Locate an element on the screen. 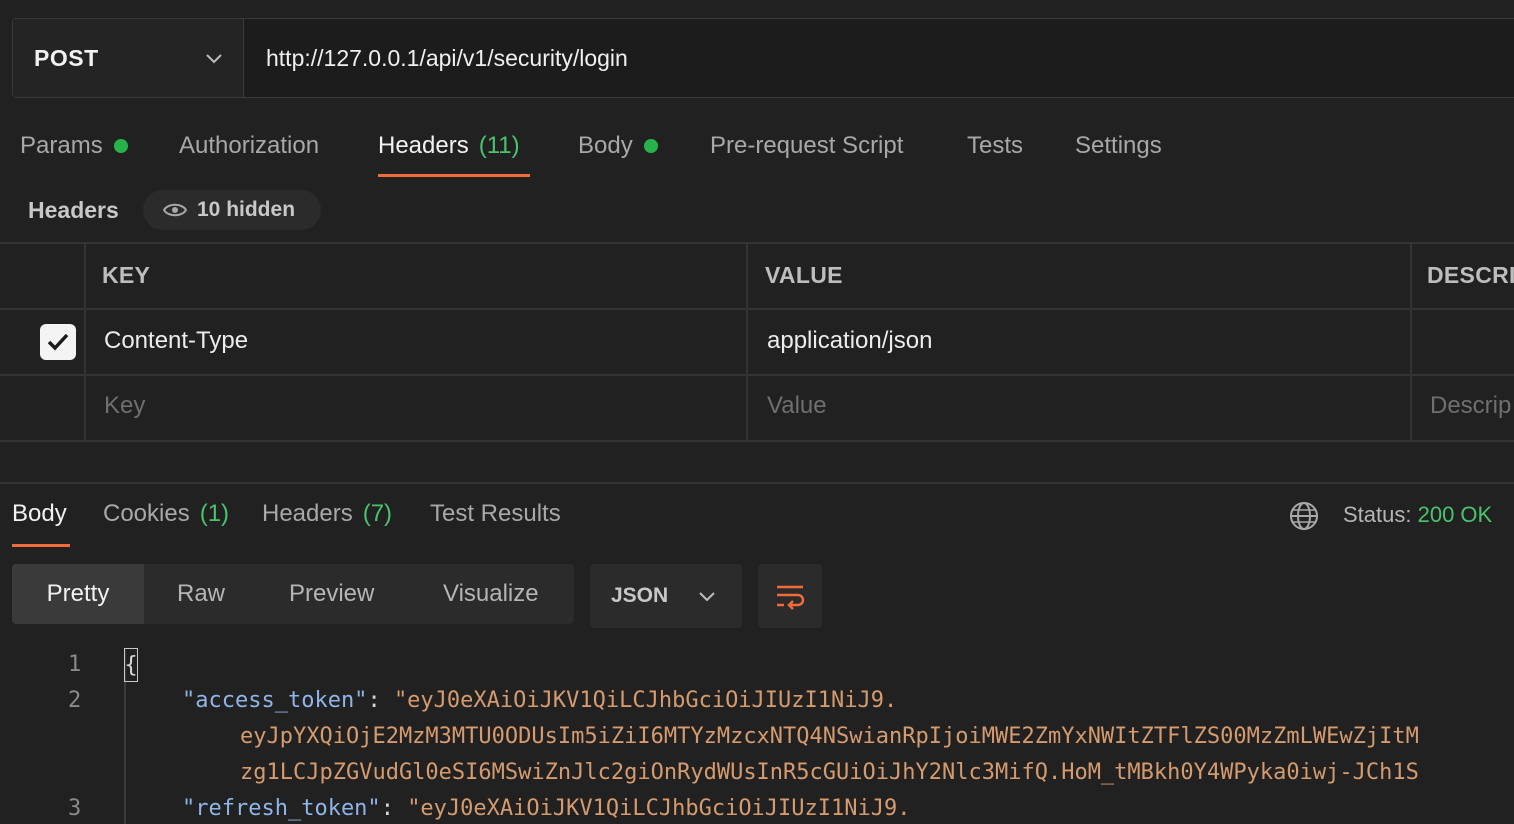  response-tab-body: Body is located at coordinates (39, 514).